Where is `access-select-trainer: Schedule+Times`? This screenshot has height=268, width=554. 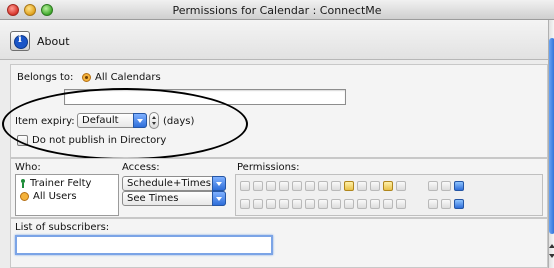 access-select-trainer: Schedule+Times is located at coordinates (174, 183).